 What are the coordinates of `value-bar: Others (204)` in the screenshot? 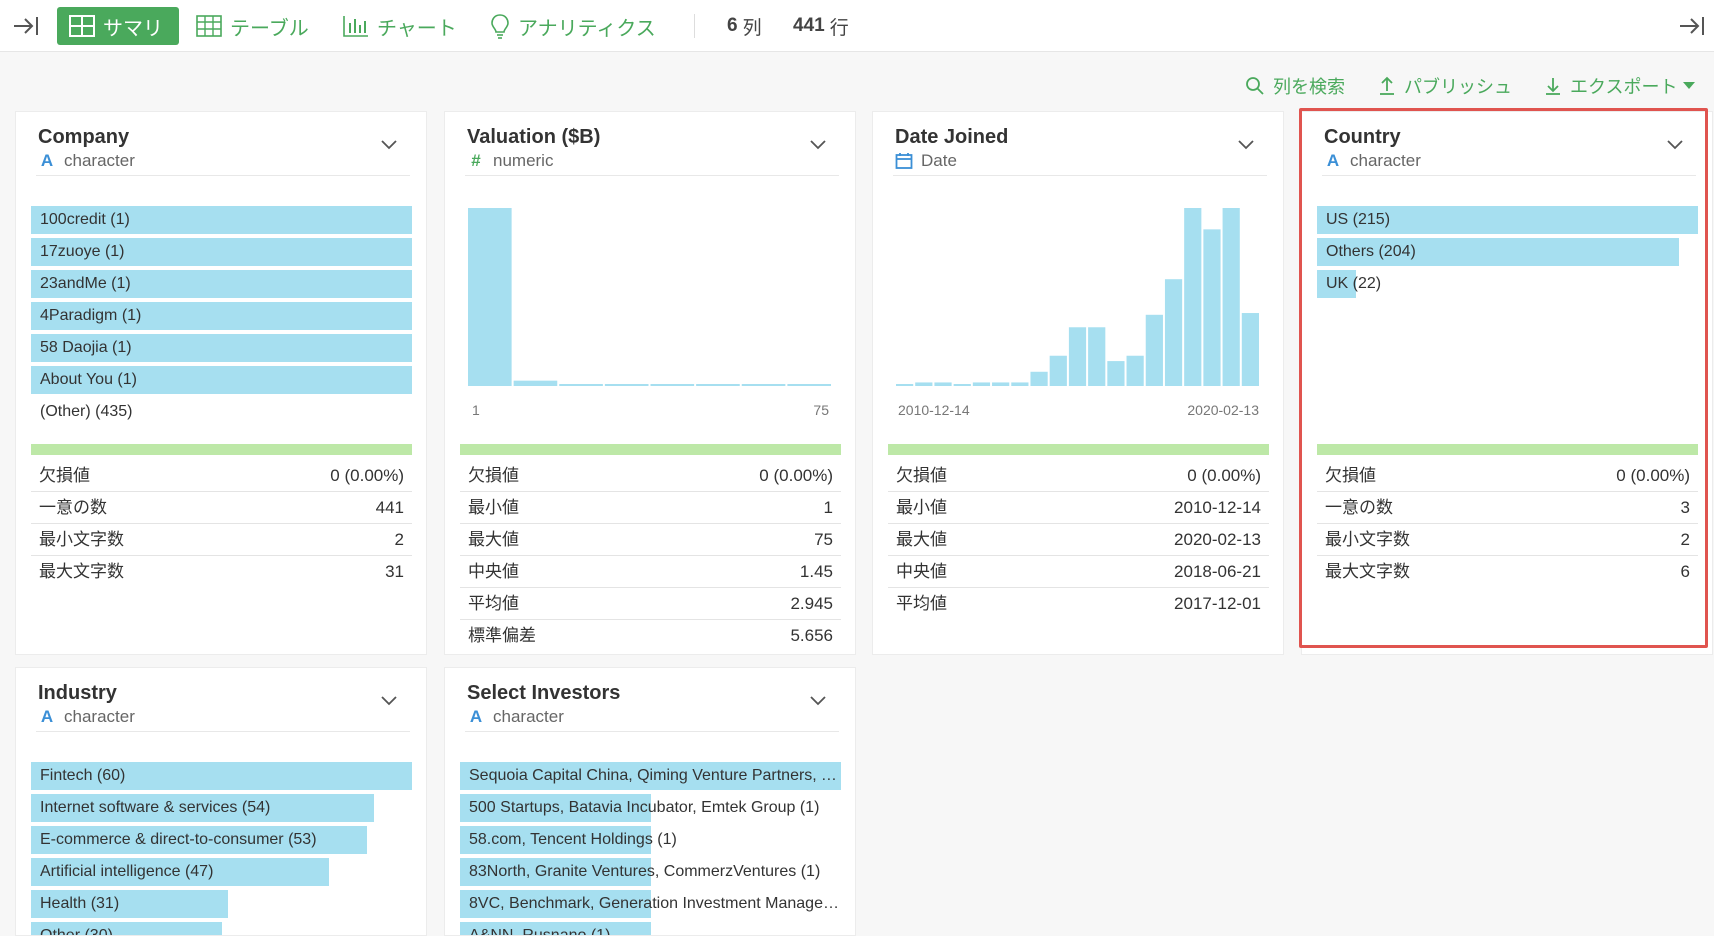 It's located at (1507, 252).